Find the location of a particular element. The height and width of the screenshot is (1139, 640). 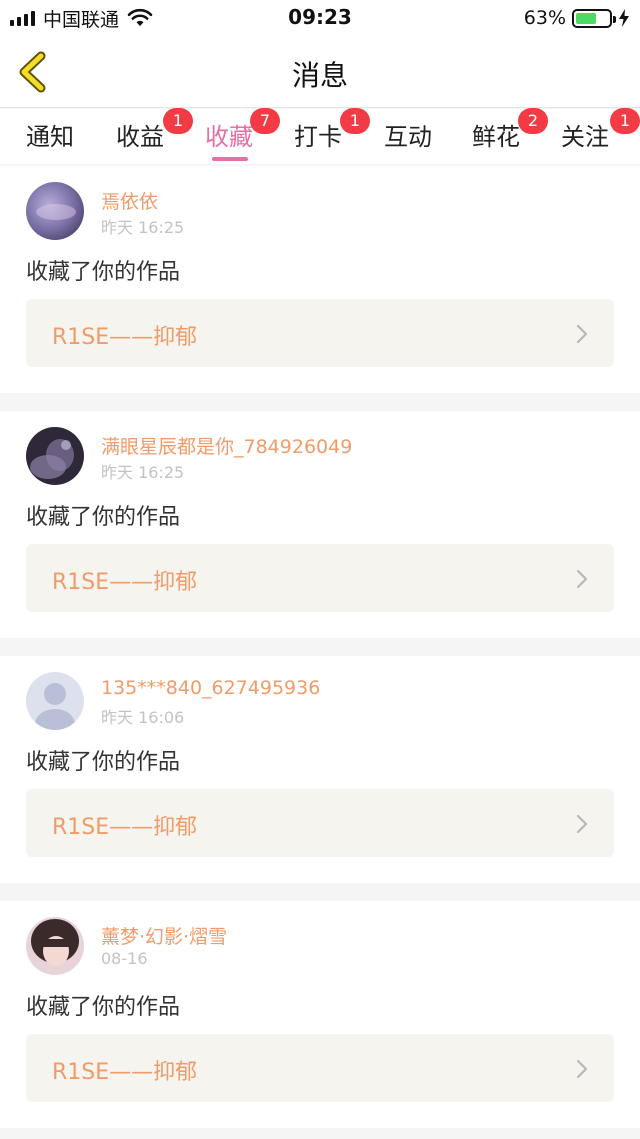

tab-flowers: 鲜花 2 is located at coordinates (510, 130).